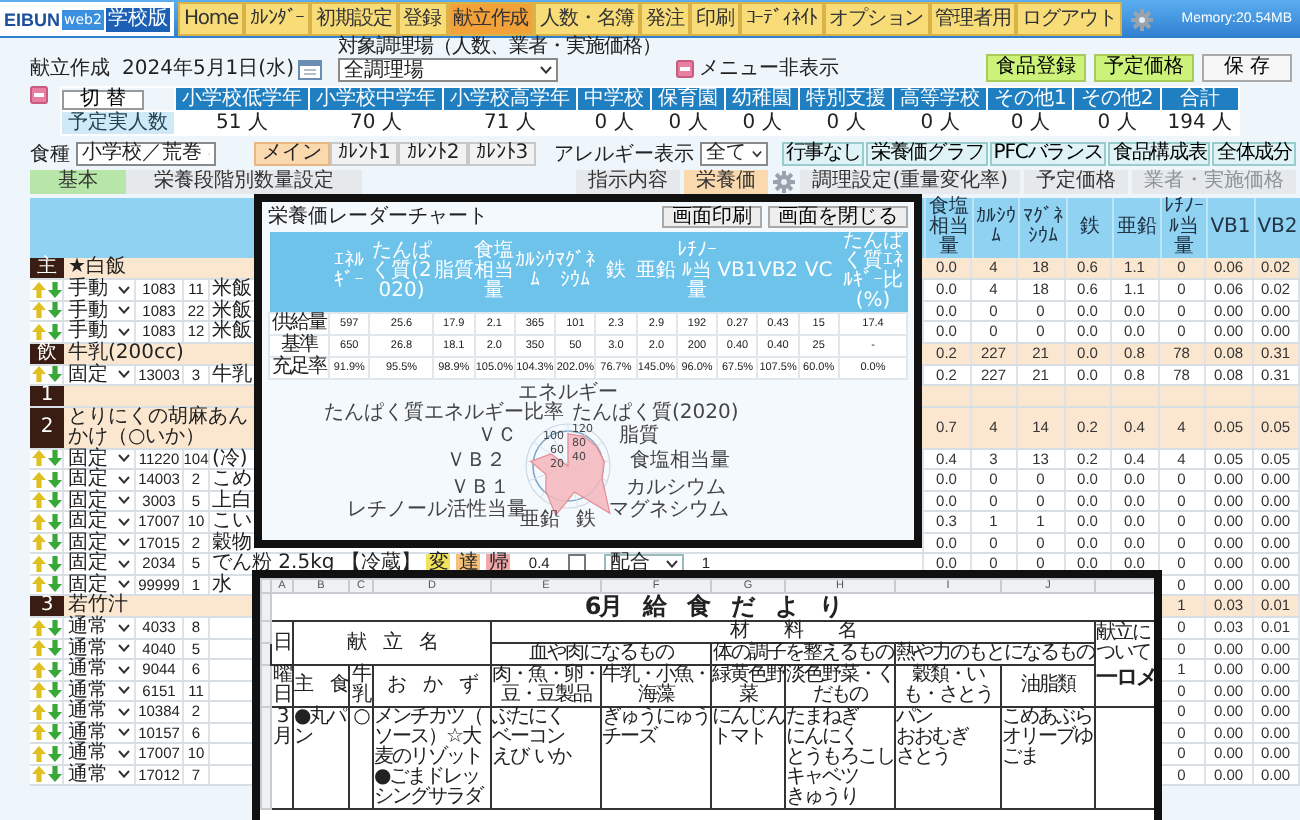  Describe the element at coordinates (623, 154) in the screenshot. I see `field-label: アレルギー表示` at that location.